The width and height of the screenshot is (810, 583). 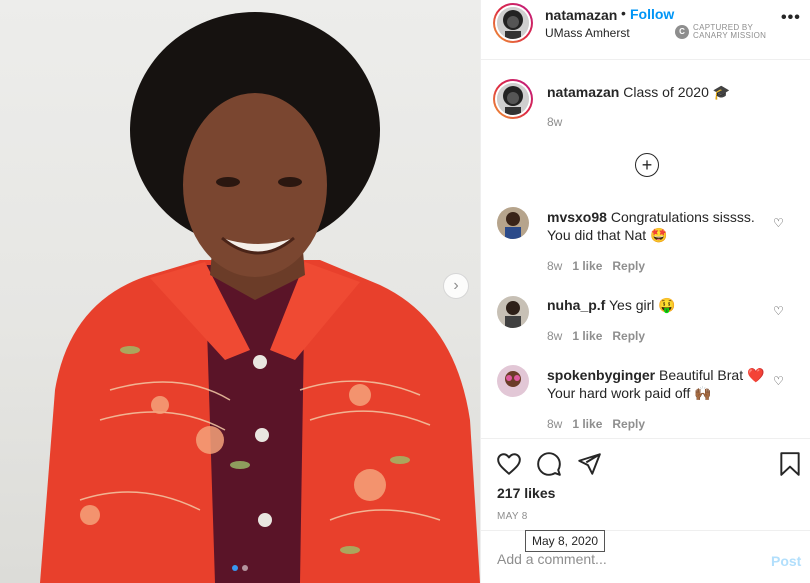 I want to click on caption: natamazan Class of 2020 🎓, so click(x=662, y=92).